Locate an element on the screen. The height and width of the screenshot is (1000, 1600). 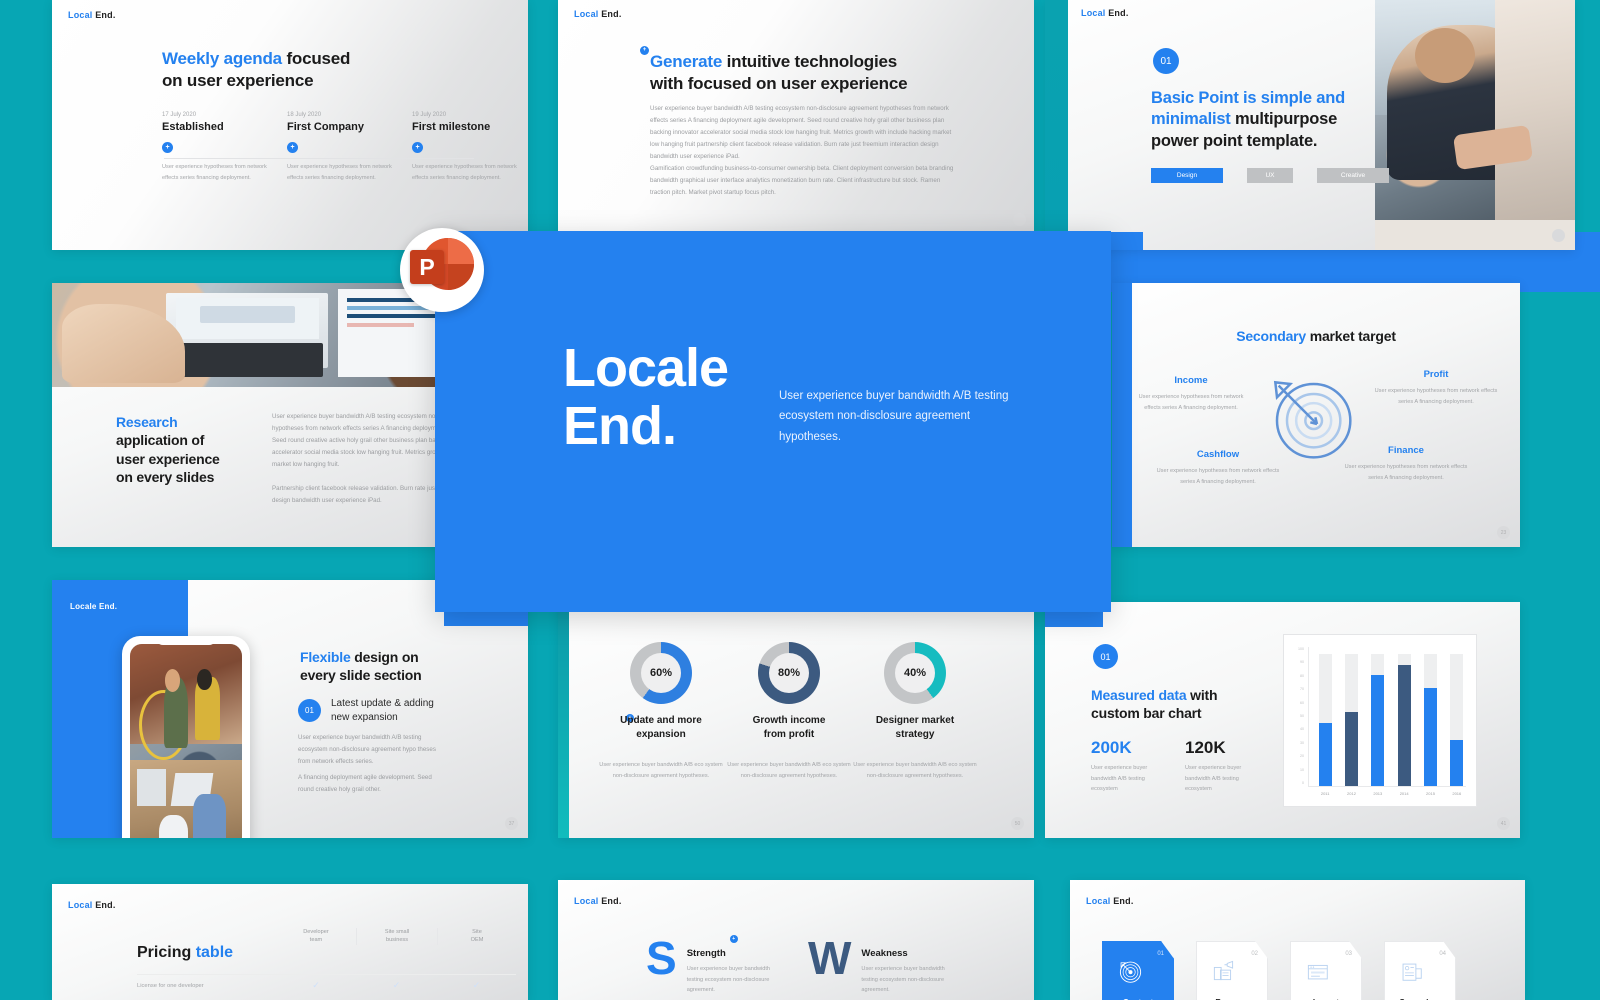
y-axis-ticks: 100 90 80 70 60 50 40 30 20 10 0 is located at coordinates (1296, 716).